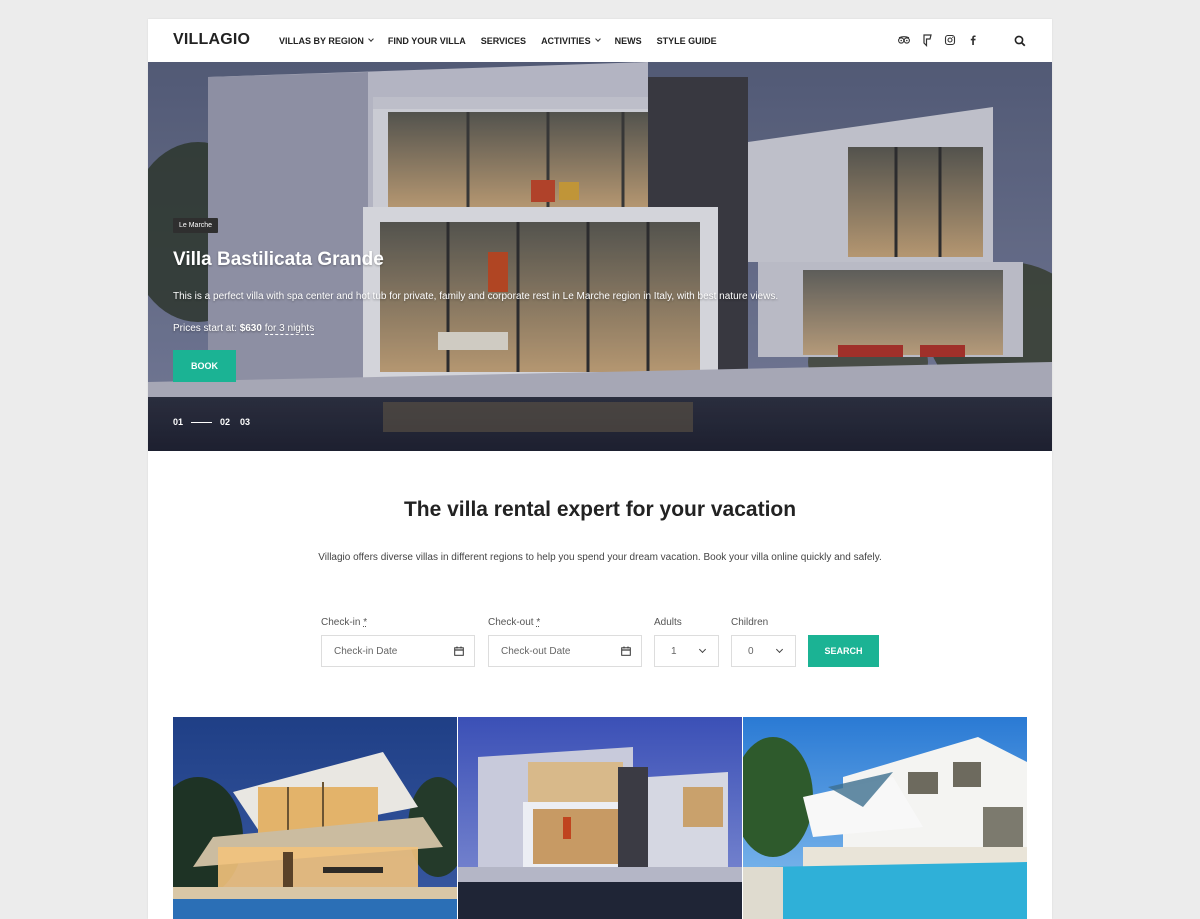  Describe the element at coordinates (216, 422) in the screenshot. I see `slide-pager: 01 02 03` at that location.